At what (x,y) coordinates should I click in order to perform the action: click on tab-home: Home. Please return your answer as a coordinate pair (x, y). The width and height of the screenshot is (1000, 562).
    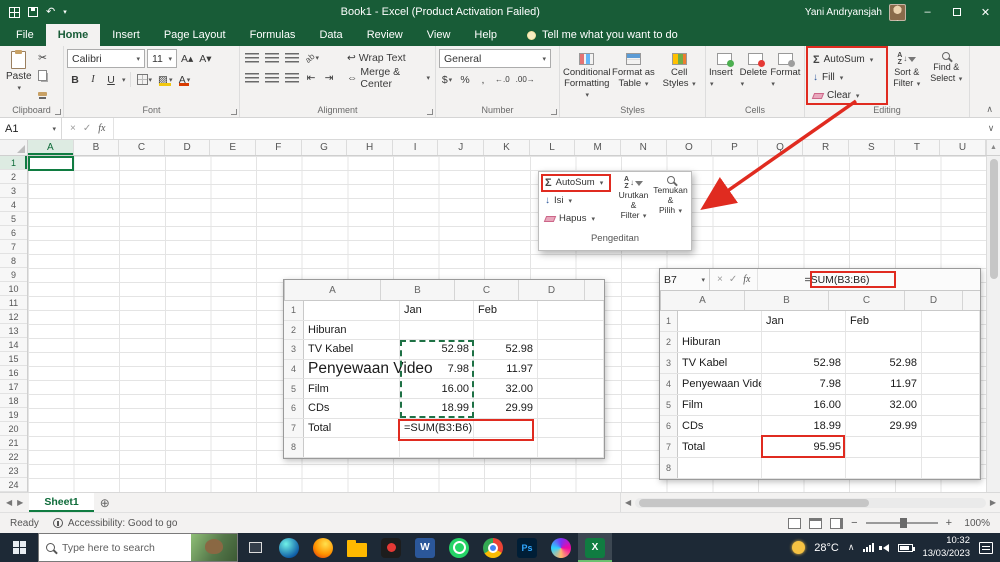
    Looking at the image, I should click on (73, 35).